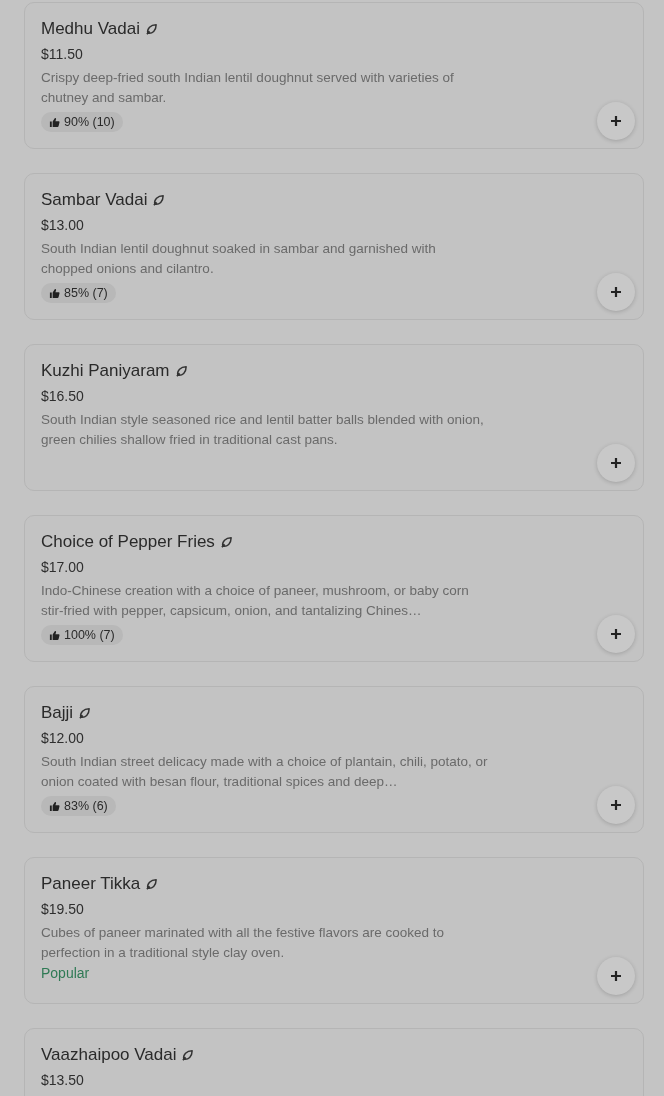 Image resolution: width=664 pixels, height=1096 pixels. I want to click on menu-item-card: Kuzhi Paniyaram $16.50 South Indian style seasoned rice and lentil batter balls blended with onion, green chilies shallow fried in traditional cast pans., so click(334, 417).